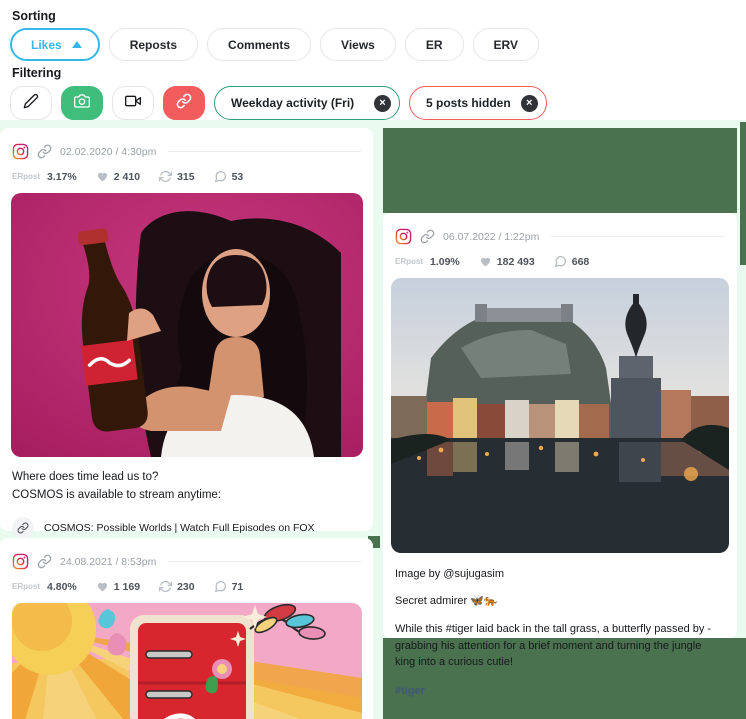 The height and width of the screenshot is (719, 746). What do you see at coordinates (237, 586) in the screenshot?
I see `comments-count: 71` at bounding box center [237, 586].